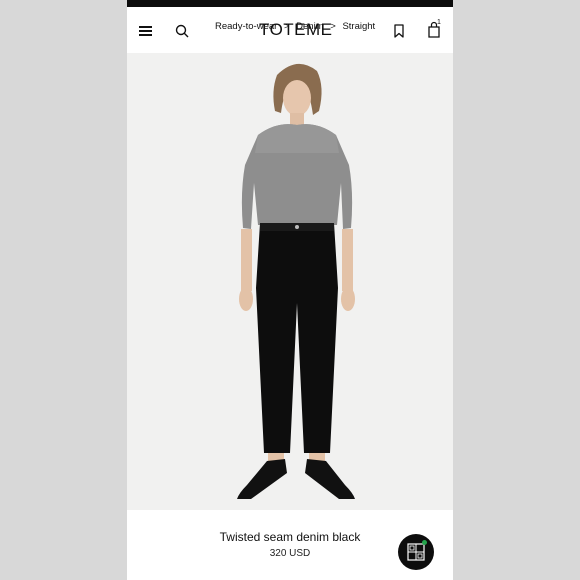 The width and height of the screenshot is (580, 580). What do you see at coordinates (296, 30) in the screenshot?
I see `brand-logo: TOTEME` at bounding box center [296, 30].